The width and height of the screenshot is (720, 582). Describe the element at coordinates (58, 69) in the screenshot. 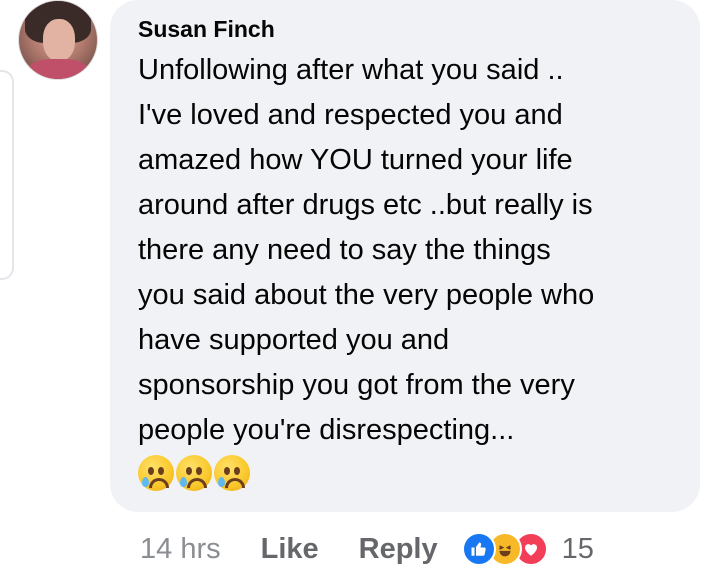

I see `avatar-shirt` at that location.